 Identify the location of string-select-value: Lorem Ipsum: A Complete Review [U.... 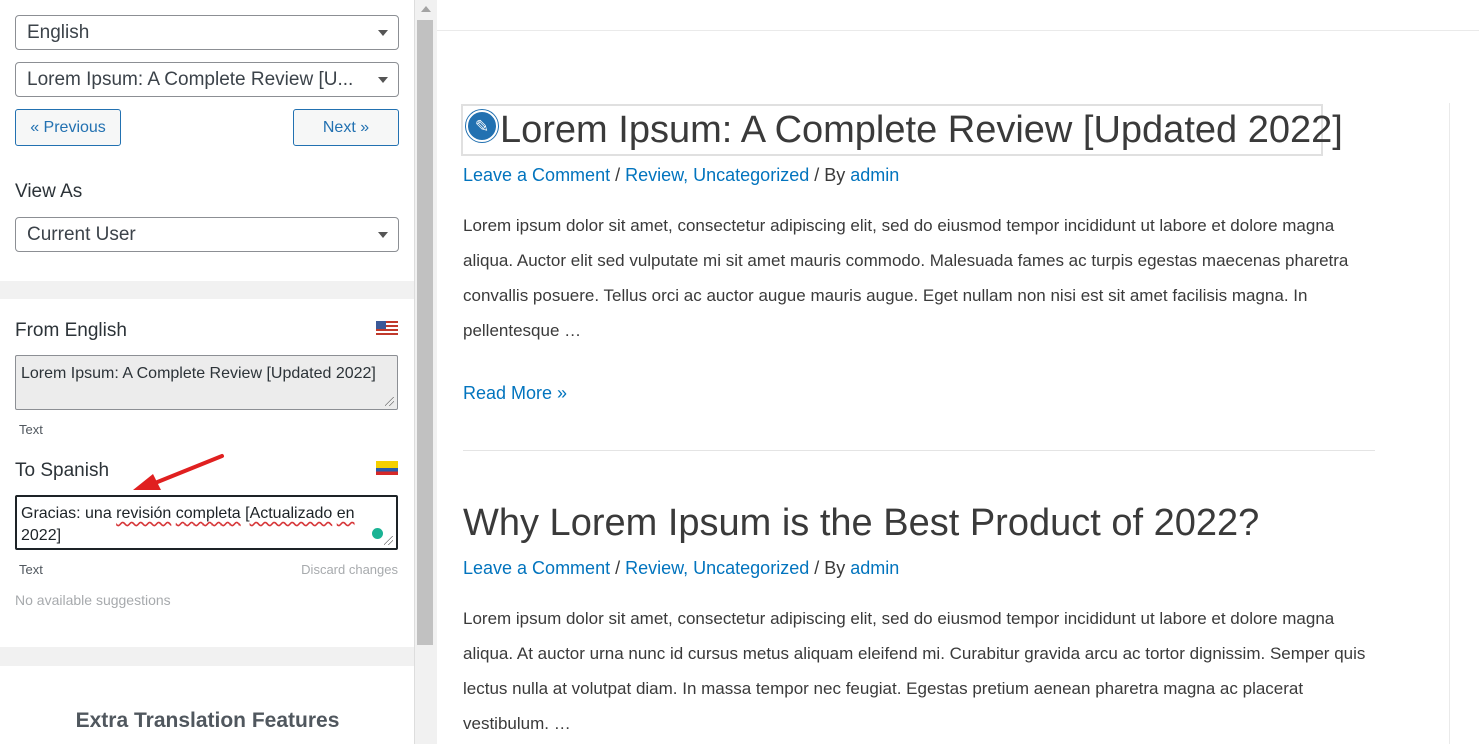
(190, 79).